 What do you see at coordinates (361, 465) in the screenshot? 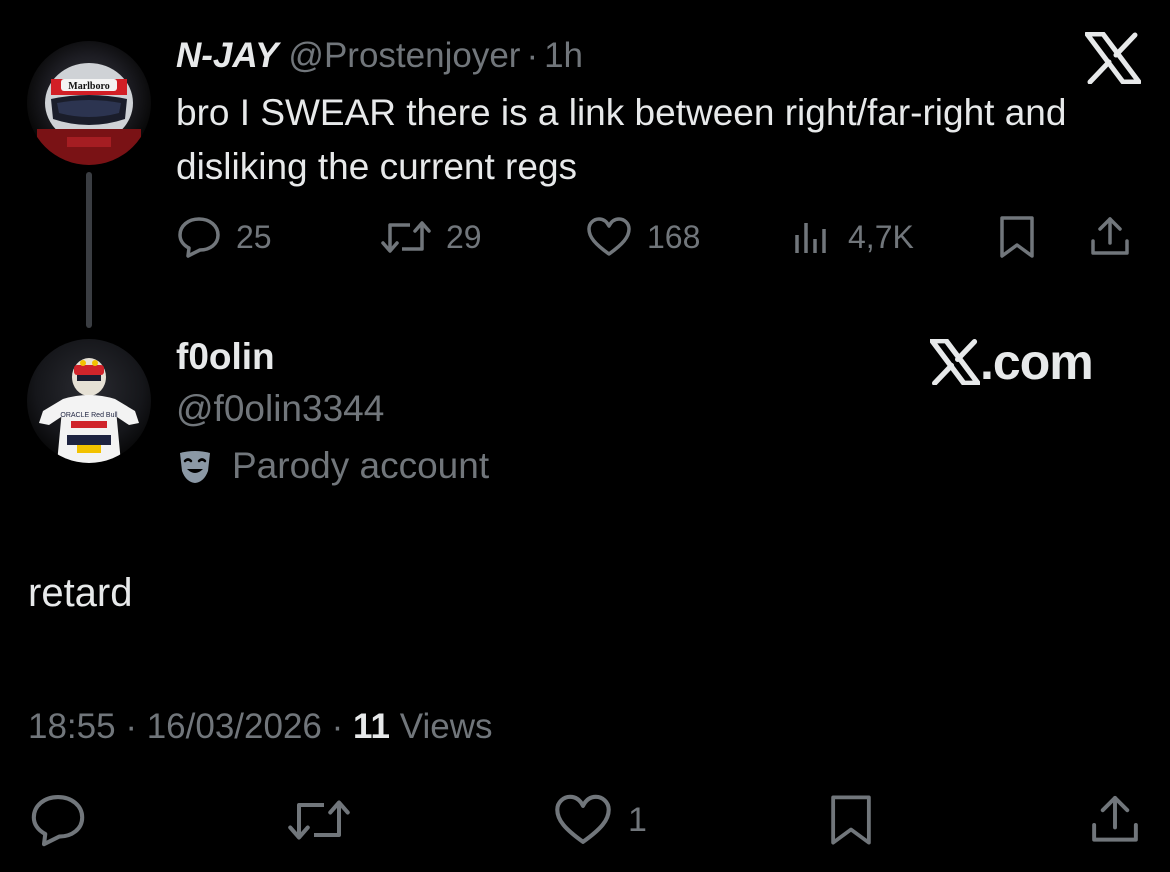
I see `parody-account-label: Parody account` at bounding box center [361, 465].